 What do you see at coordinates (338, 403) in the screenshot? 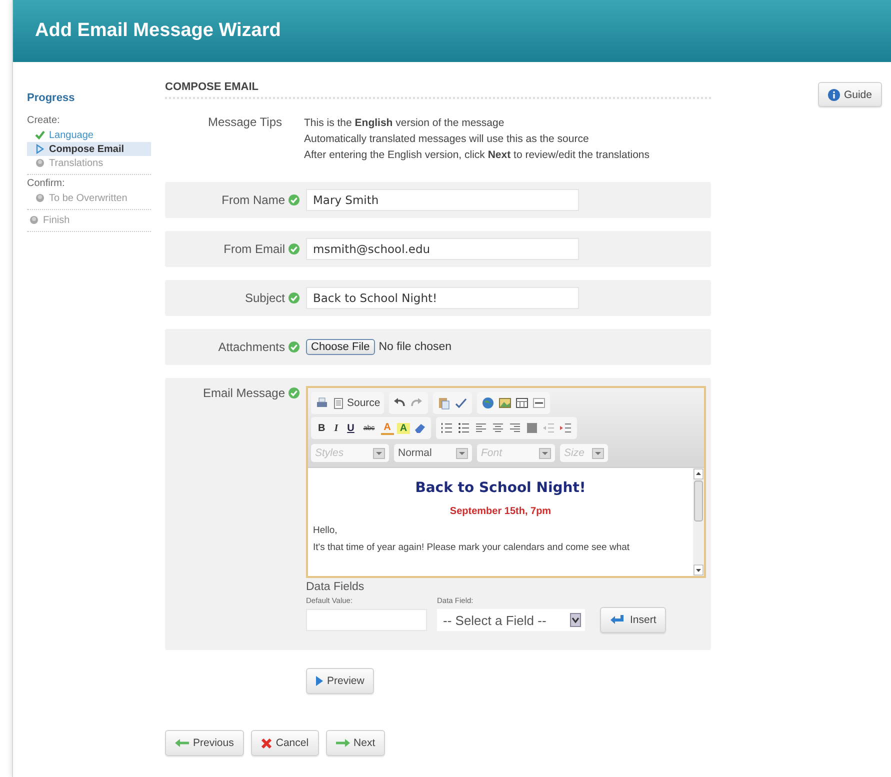
I see `document-icon` at bounding box center [338, 403].